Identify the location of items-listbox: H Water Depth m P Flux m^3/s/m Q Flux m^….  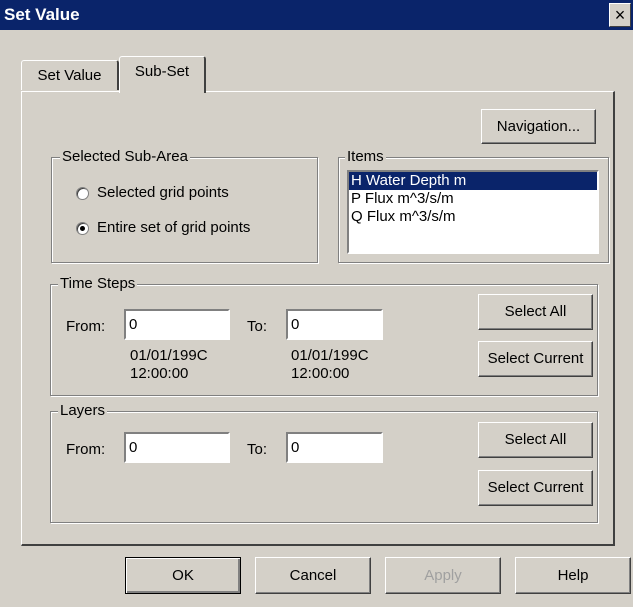
(473, 212).